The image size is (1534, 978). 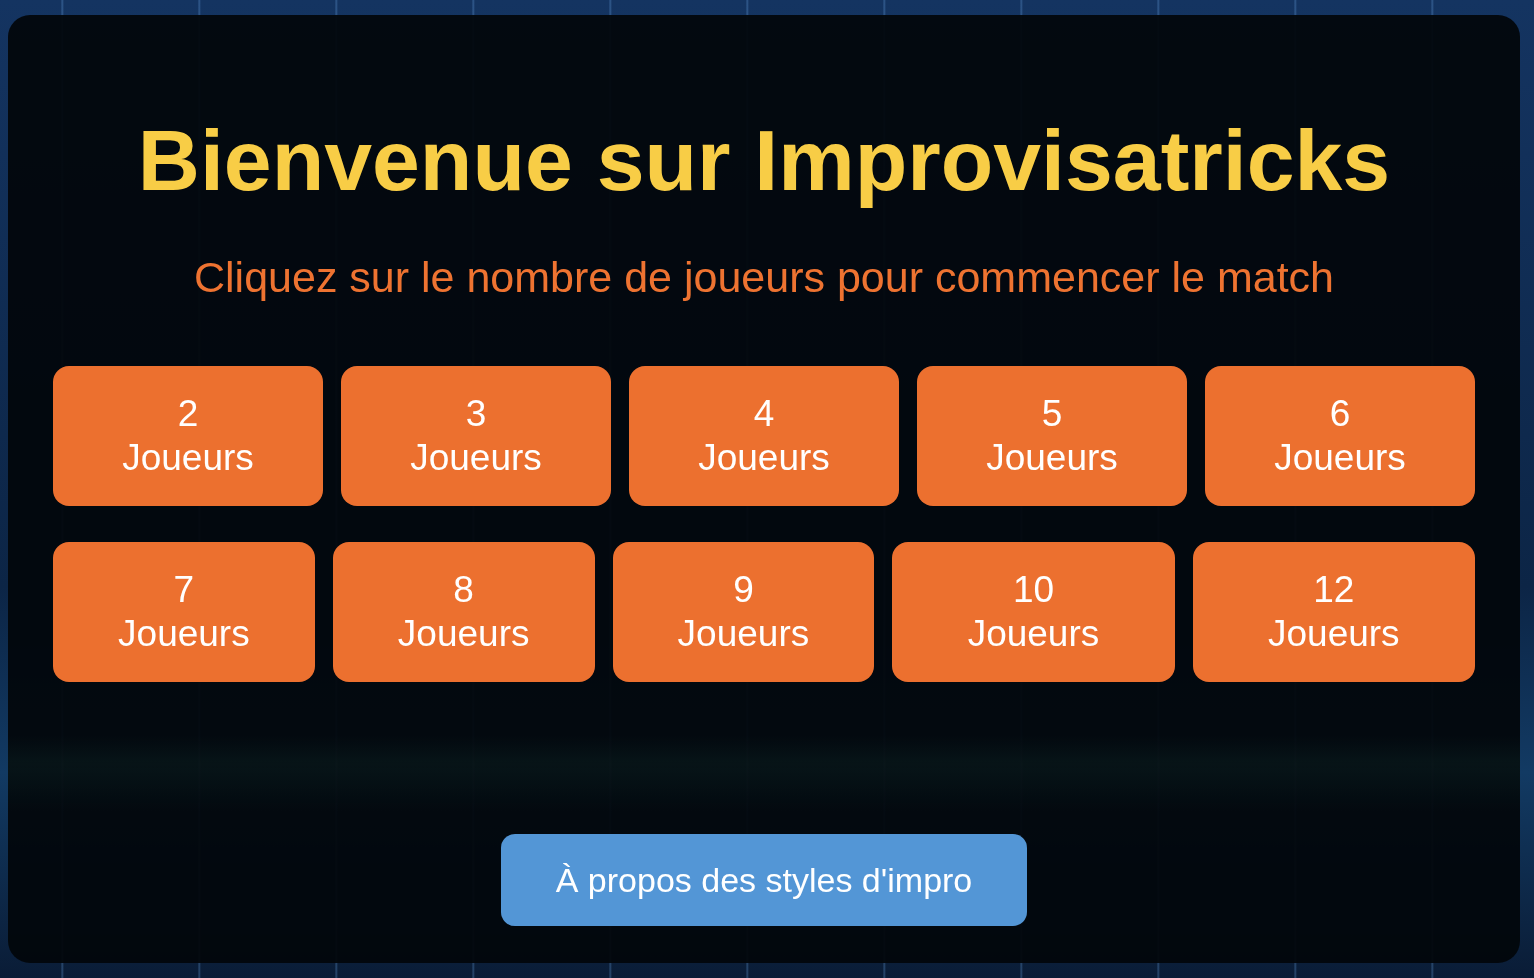 I want to click on player-count-button: 7 Joueurs, so click(x=184, y=612).